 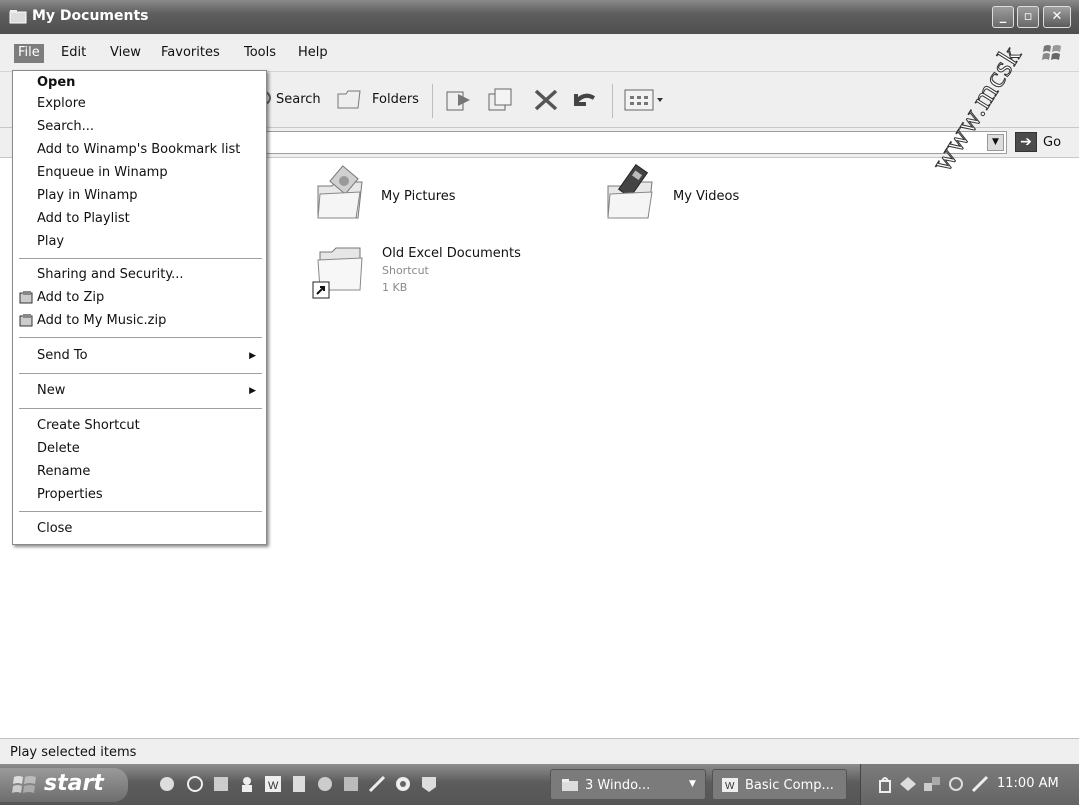 What do you see at coordinates (459, 101) in the screenshot?
I see `move-to-icon` at bounding box center [459, 101].